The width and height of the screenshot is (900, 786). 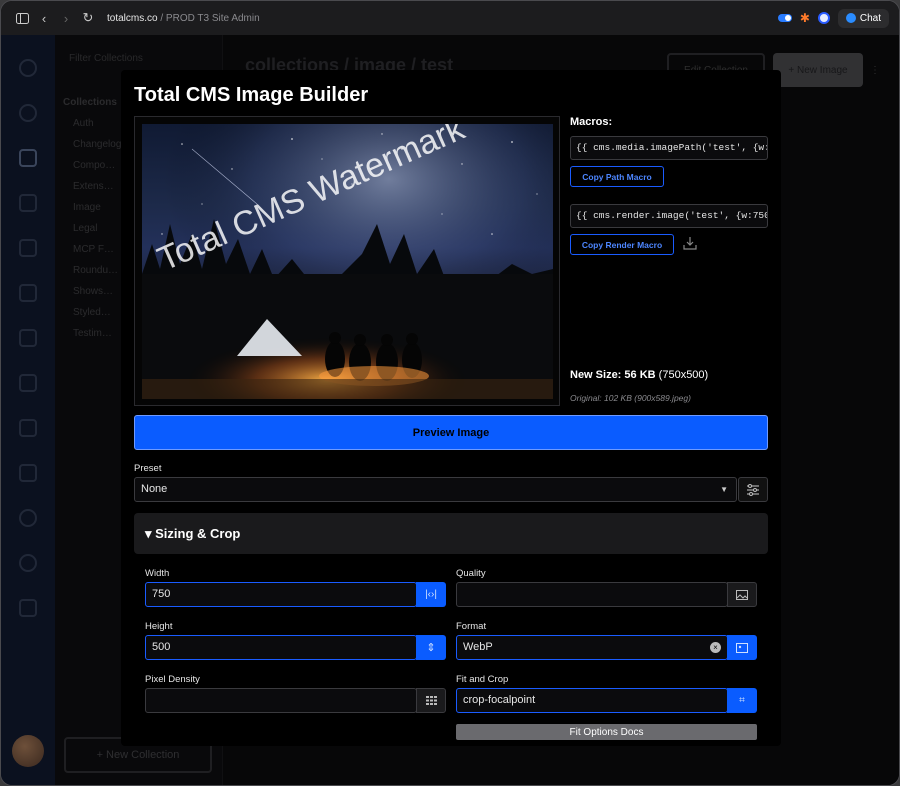 I want to click on height-lock-button: ⇕, so click(x=431, y=647).